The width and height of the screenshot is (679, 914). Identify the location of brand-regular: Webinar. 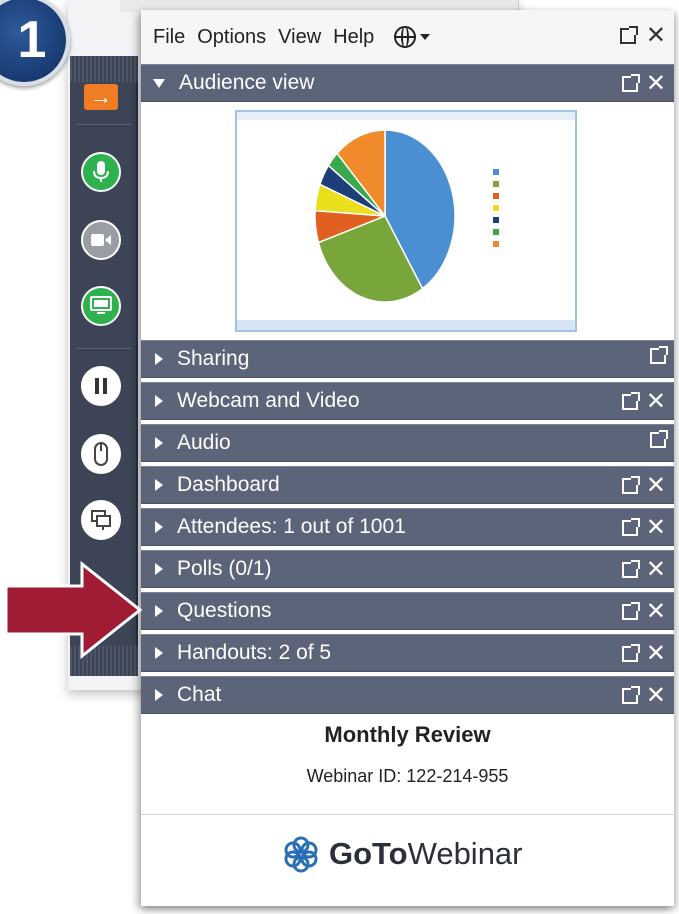
(465, 853).